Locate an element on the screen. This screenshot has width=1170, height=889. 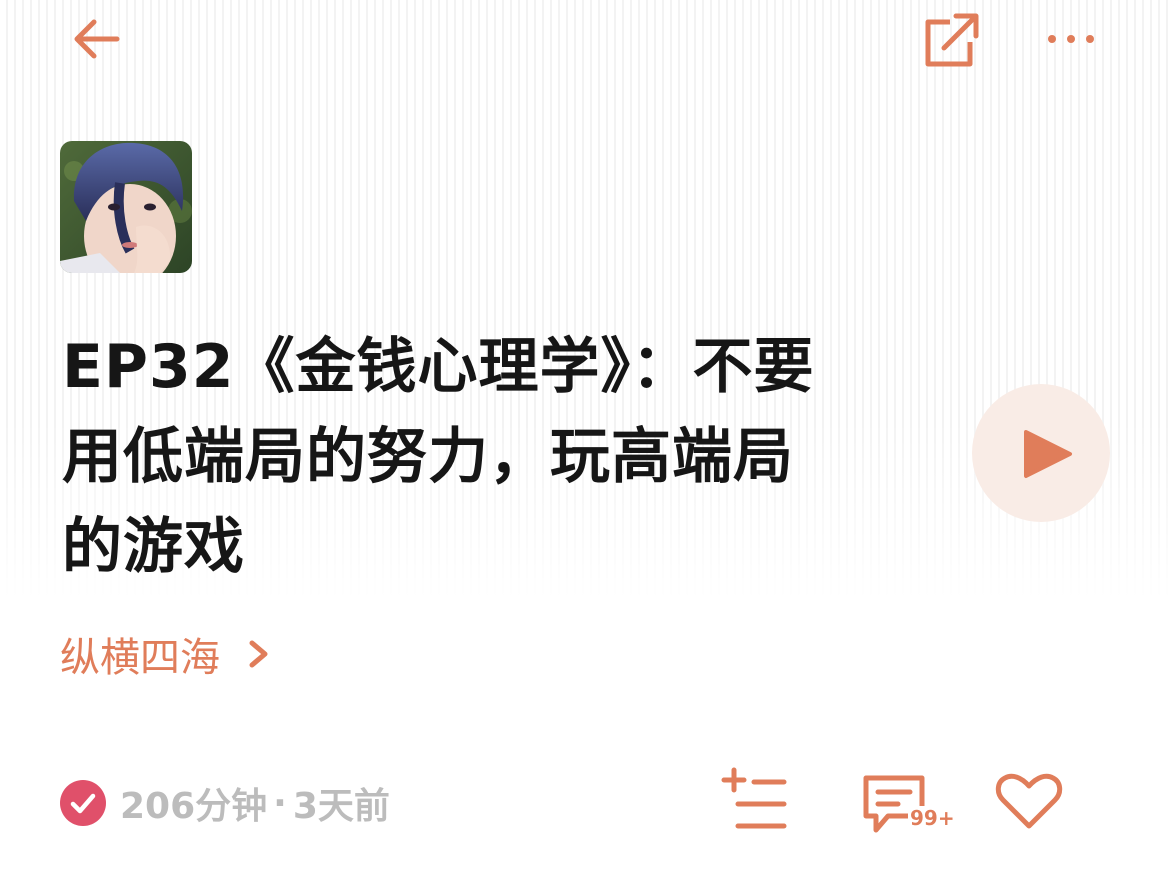
more-button is located at coordinates (1071, 38).